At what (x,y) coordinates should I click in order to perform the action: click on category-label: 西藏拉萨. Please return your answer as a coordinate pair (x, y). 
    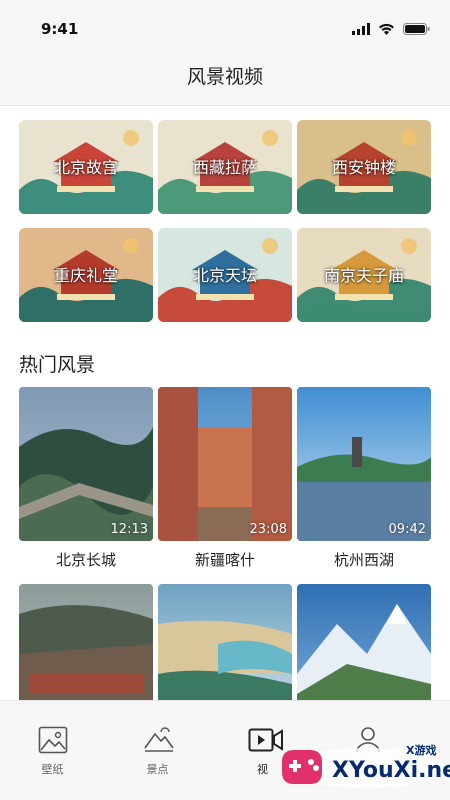
    Looking at the image, I should click on (224, 167).